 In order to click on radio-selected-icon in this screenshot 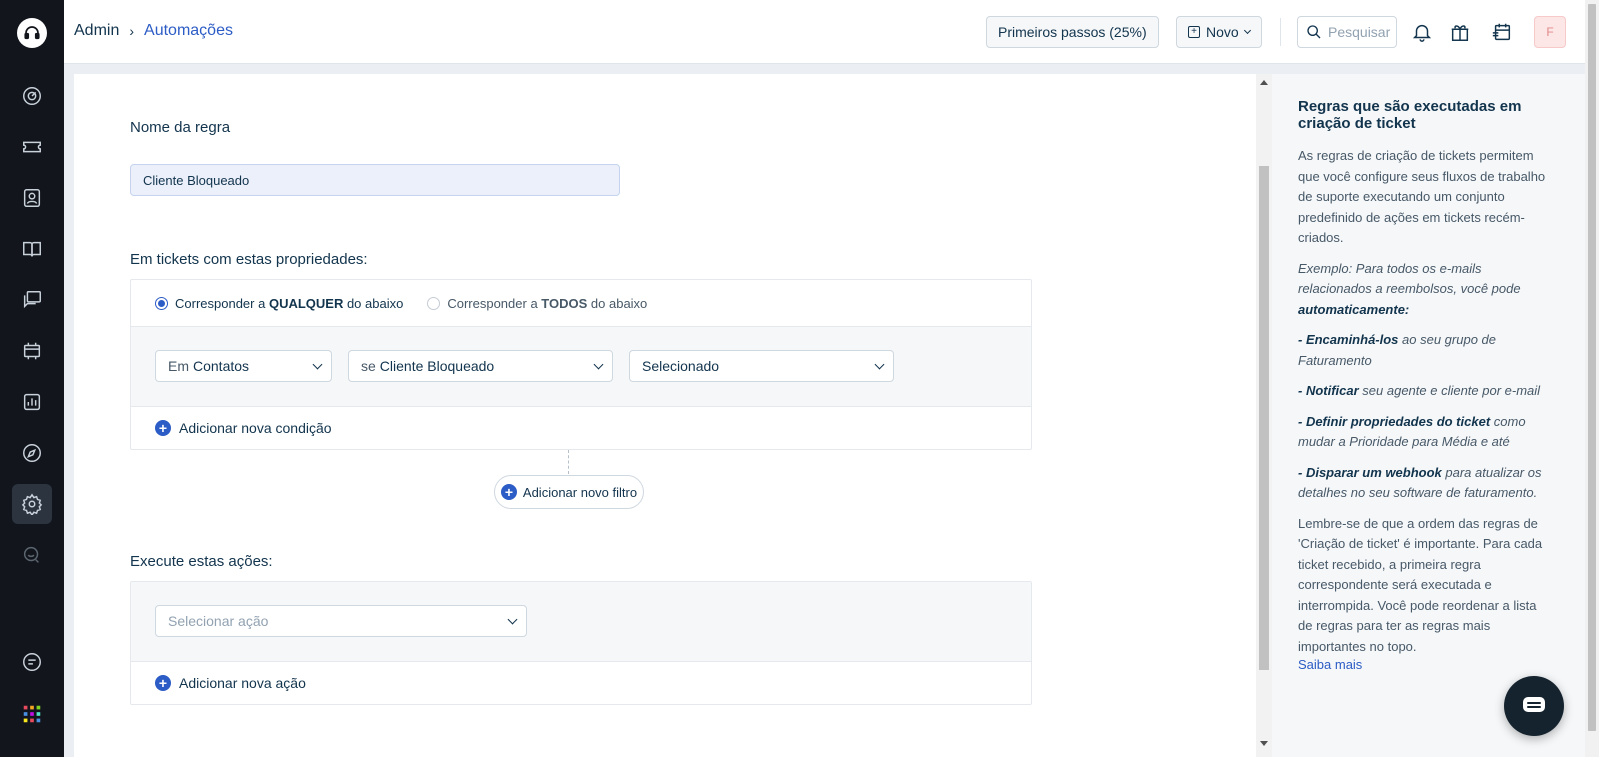, I will do `click(161, 303)`.